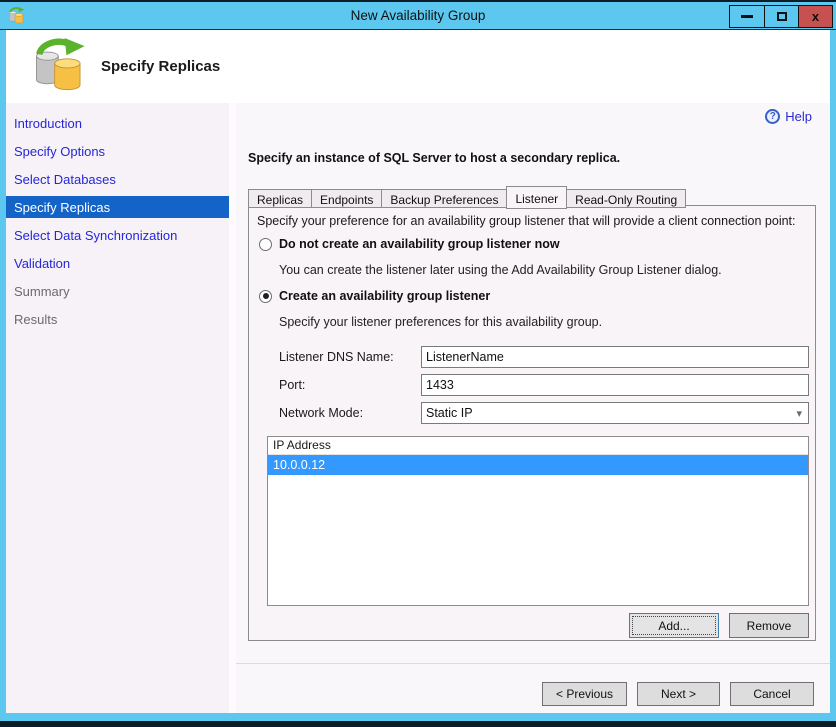 The height and width of the screenshot is (727, 836). I want to click on minimize-button, so click(747, 16).